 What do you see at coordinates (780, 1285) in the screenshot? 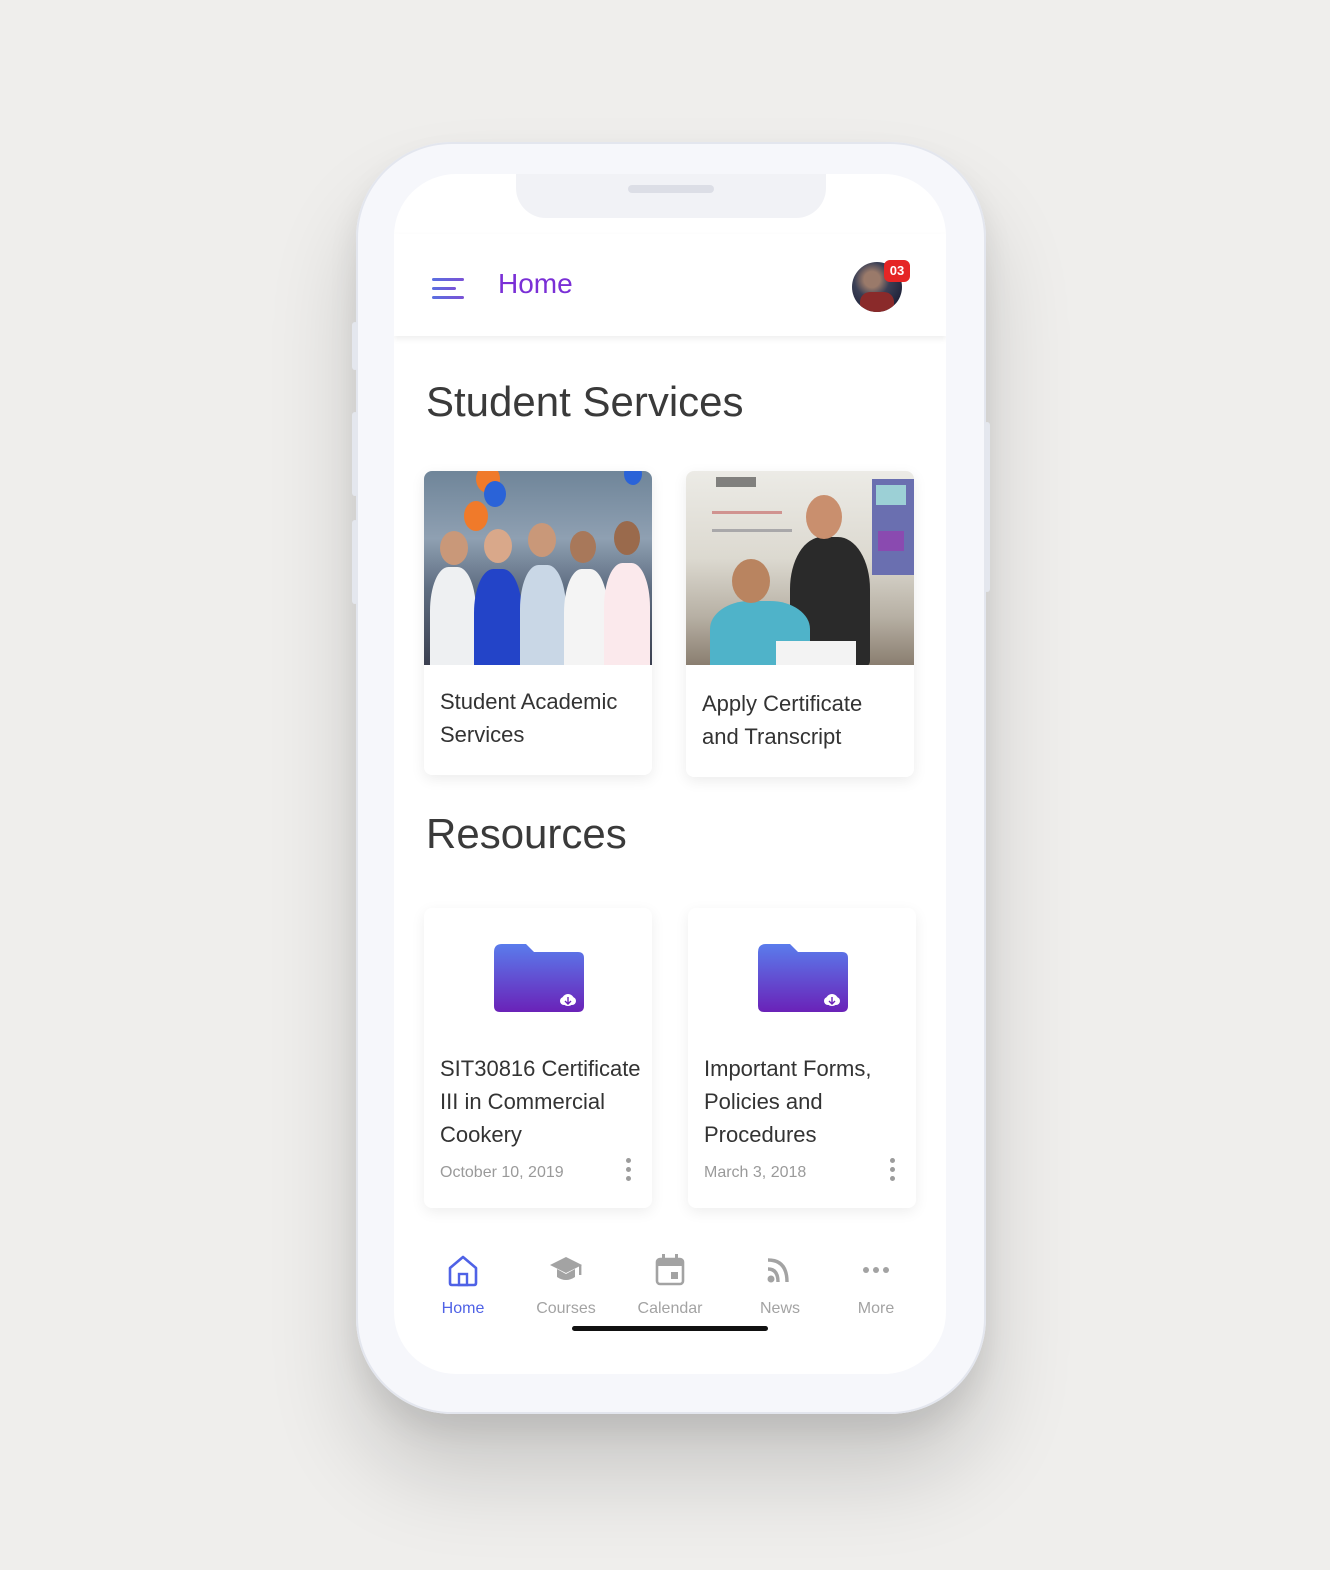
I see `tab-news: News` at bounding box center [780, 1285].